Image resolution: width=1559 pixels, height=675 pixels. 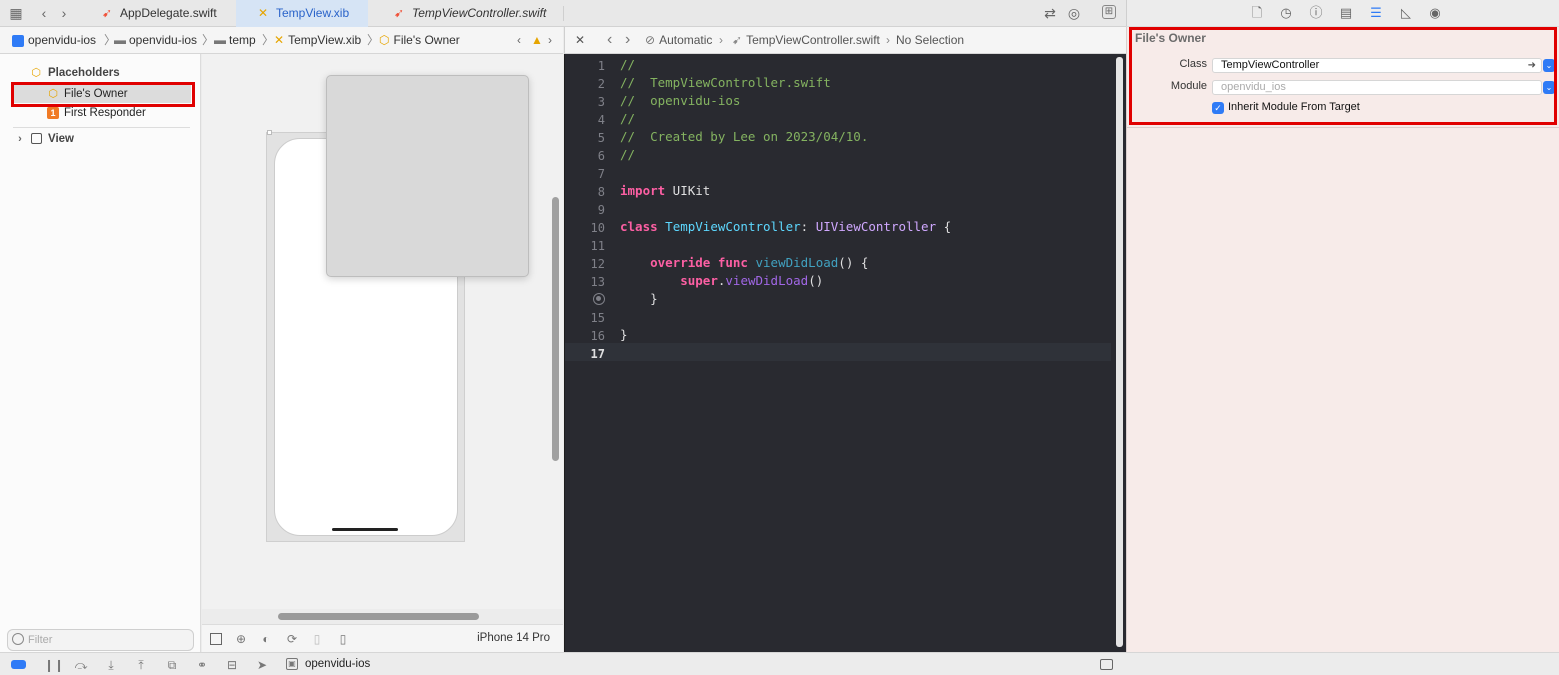 I want to click on step-out-icon: ⤒, so click(x=141, y=665).